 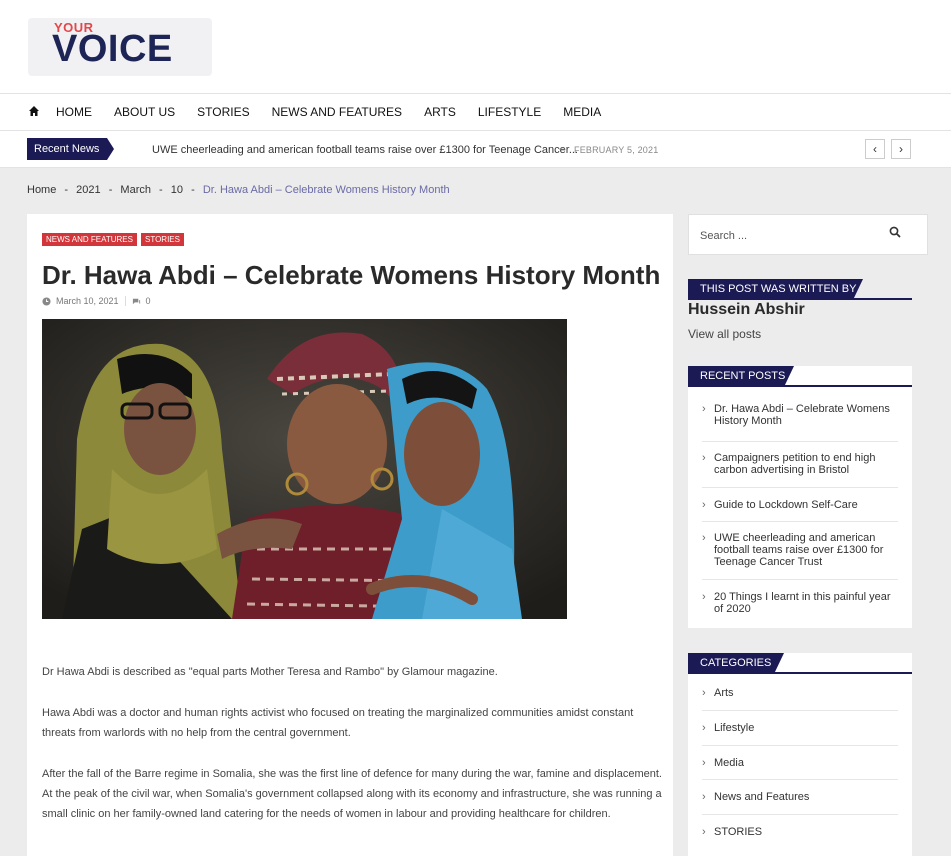 I want to click on recent-post-link: Guide to Lockdown Self-Care, so click(x=786, y=505).